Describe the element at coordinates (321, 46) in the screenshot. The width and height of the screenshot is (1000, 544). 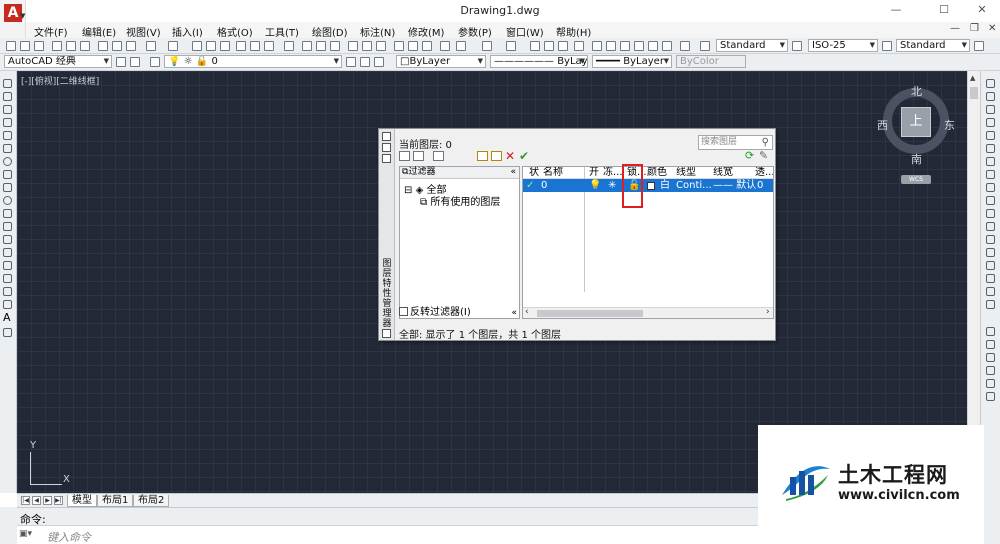
I see `open-file-2-icon` at that location.